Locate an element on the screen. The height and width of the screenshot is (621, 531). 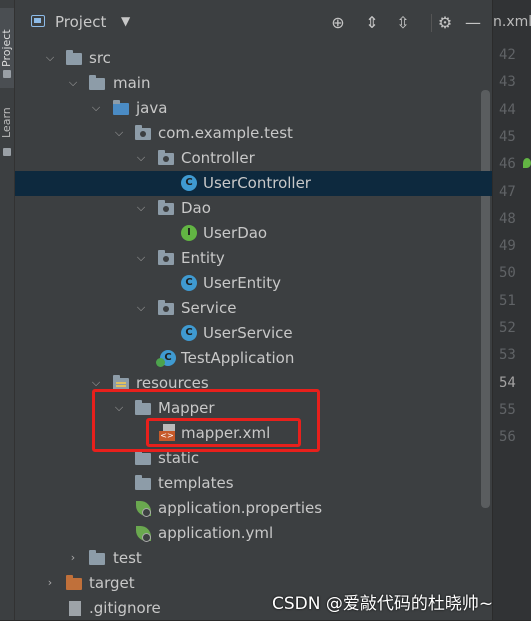
tree-node-test: › test is located at coordinates (253, 558).